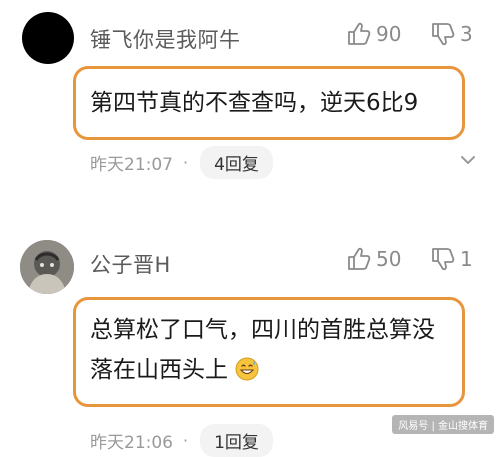 The image size is (500, 457). What do you see at coordinates (468, 160) in the screenshot?
I see `chevron-down-icon` at bounding box center [468, 160].